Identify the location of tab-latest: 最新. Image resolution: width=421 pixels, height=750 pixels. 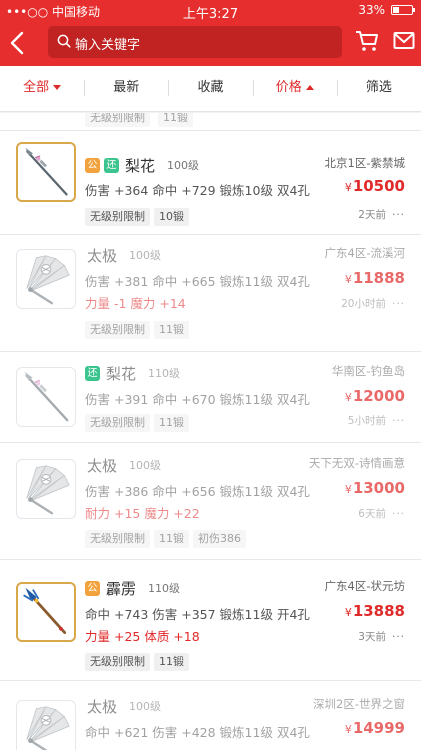
(126, 88).